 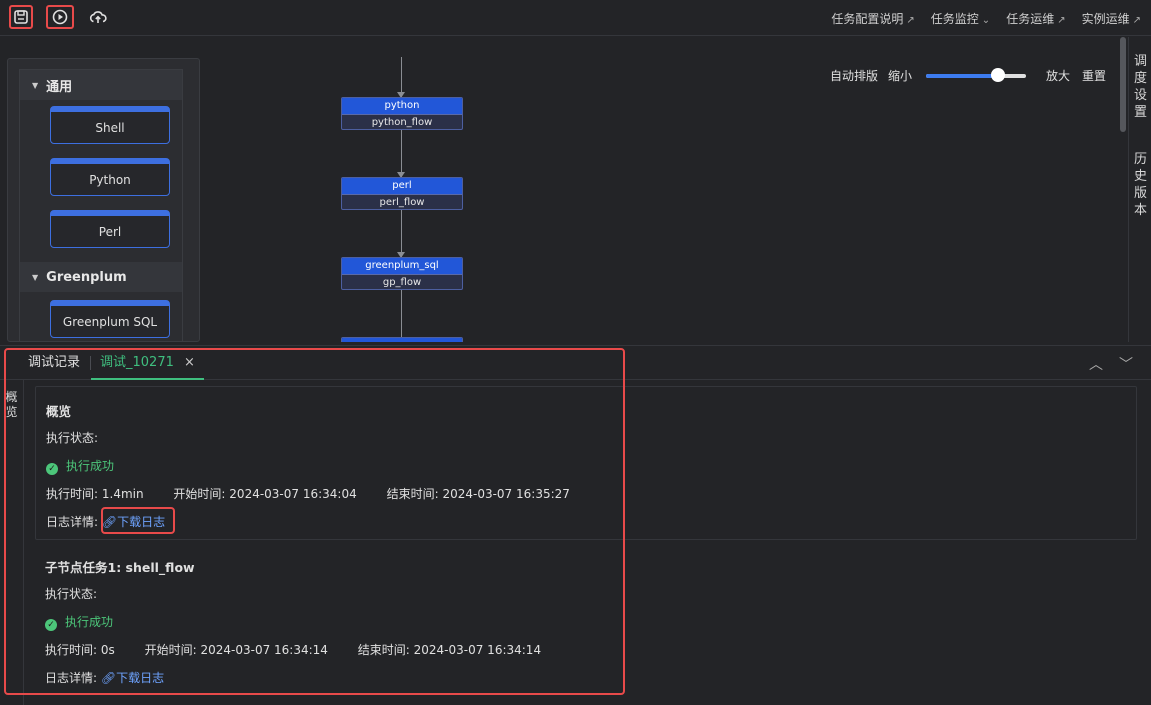 What do you see at coordinates (110, 177) in the screenshot?
I see `palette-item-python: Python` at bounding box center [110, 177].